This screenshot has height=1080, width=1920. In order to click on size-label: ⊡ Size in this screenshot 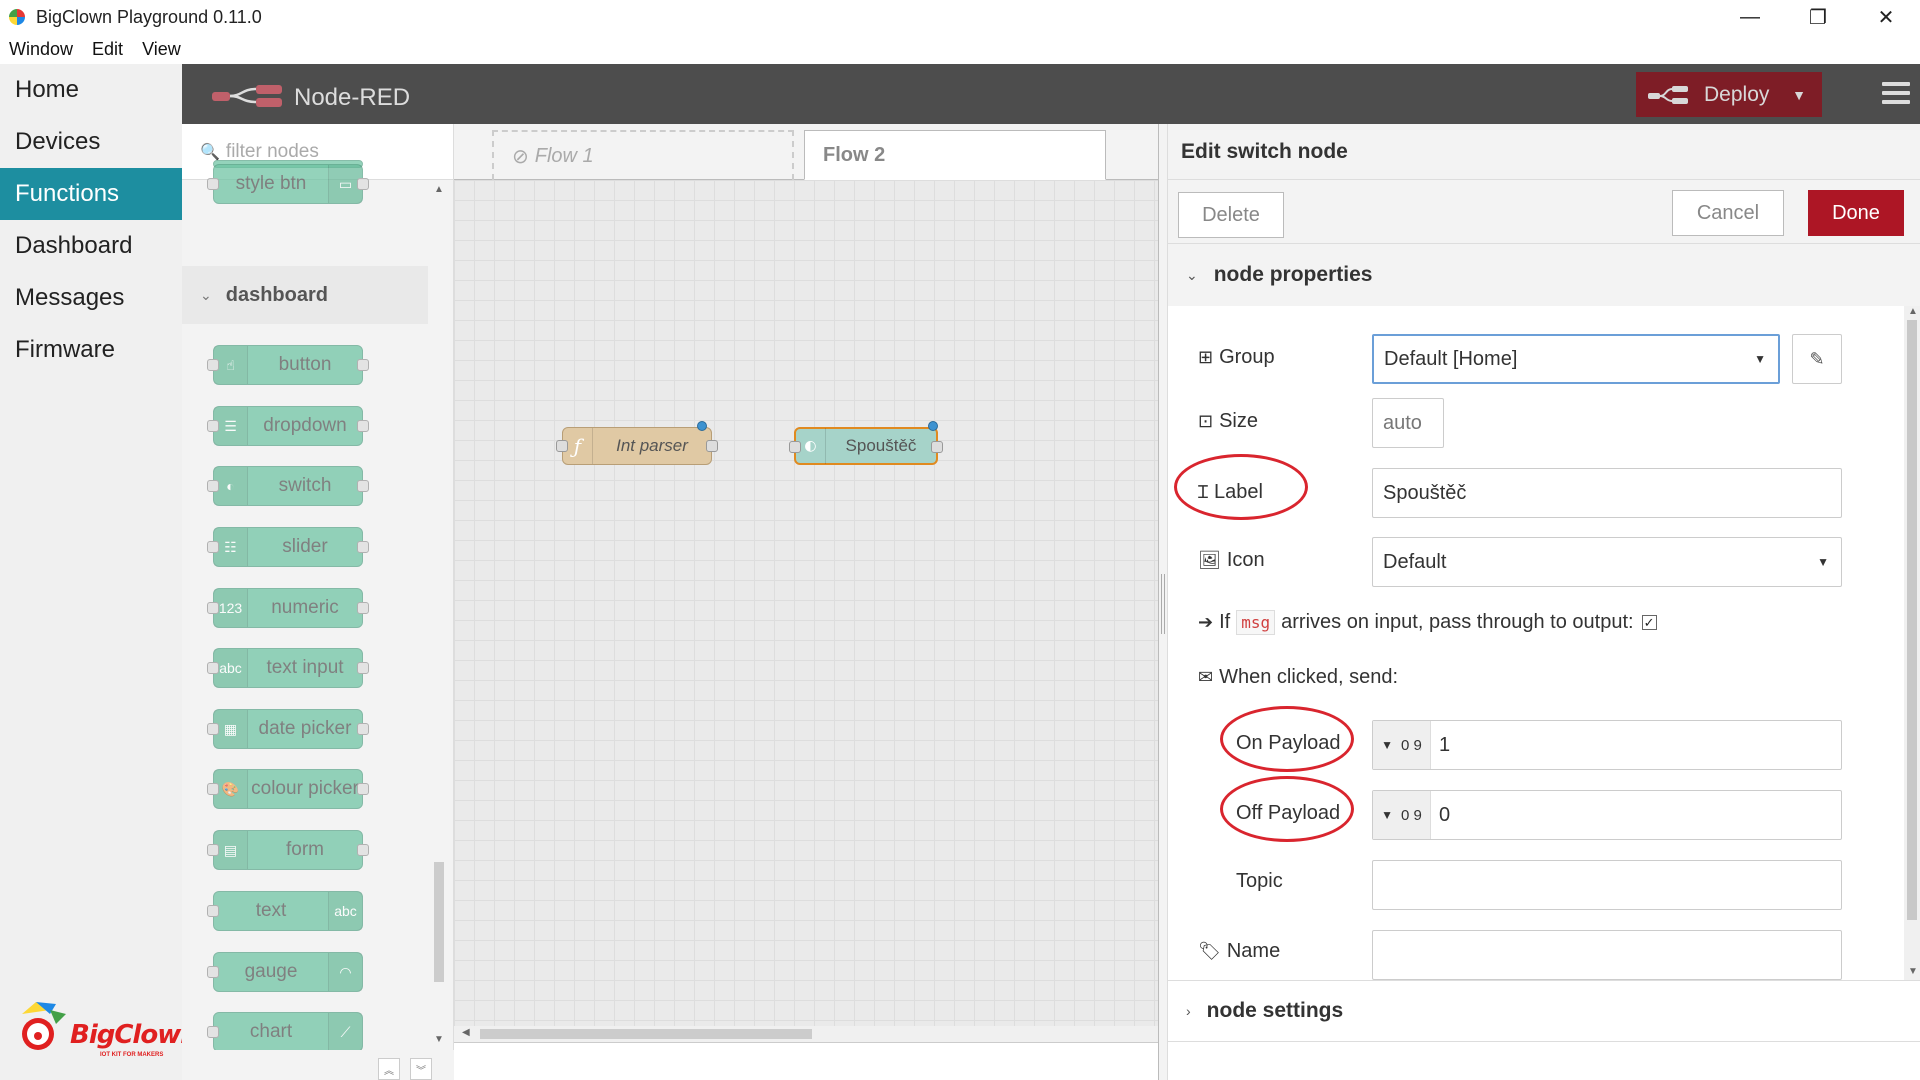, I will do `click(1228, 421)`.